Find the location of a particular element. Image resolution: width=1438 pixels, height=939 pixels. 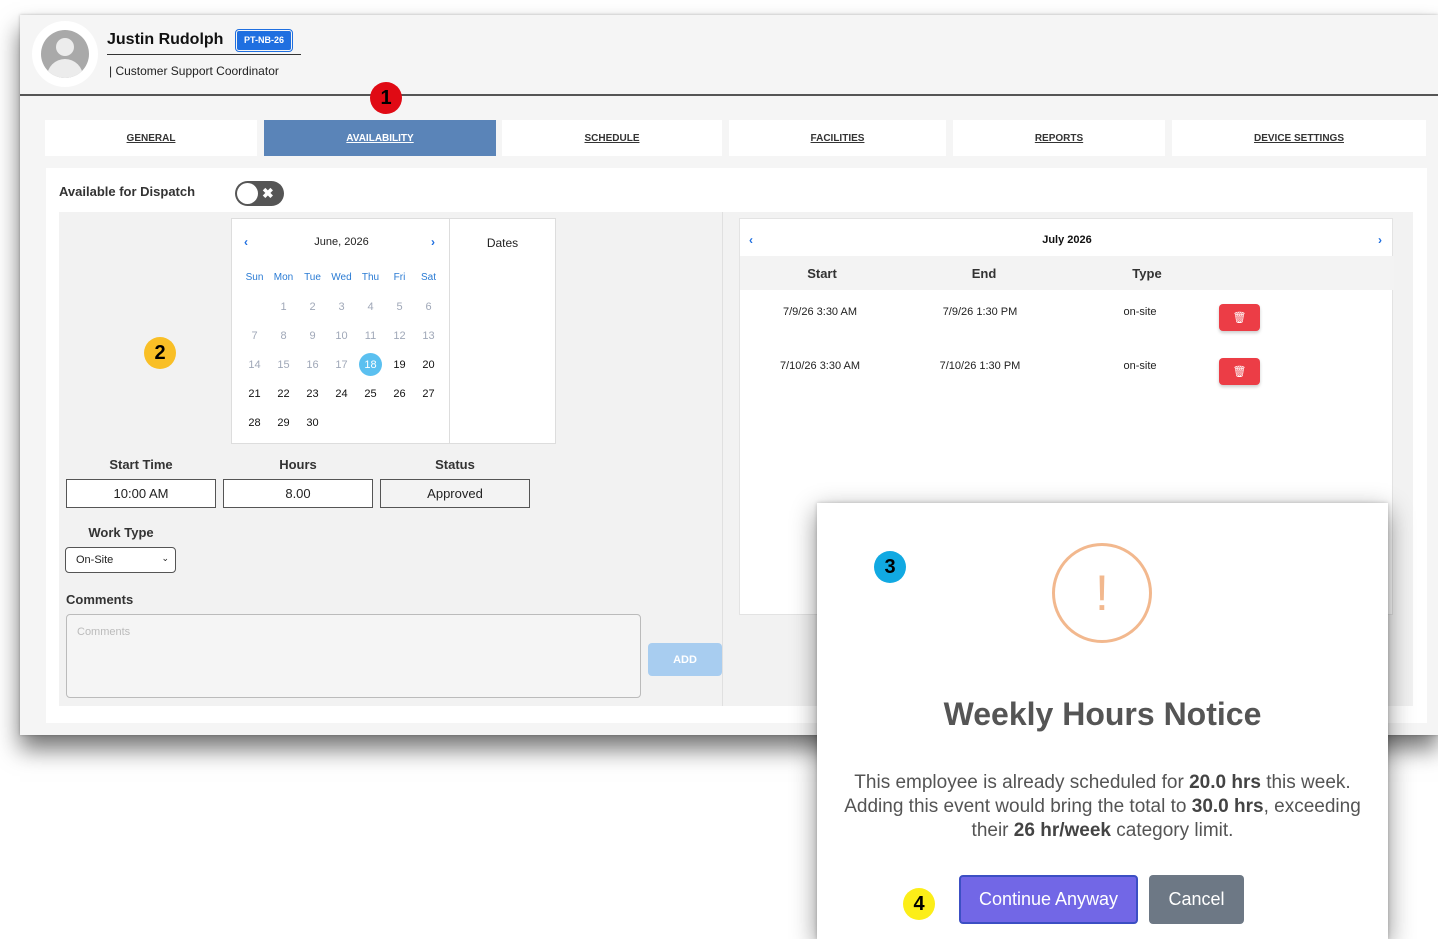

calendar-day: 20 is located at coordinates (428, 364).